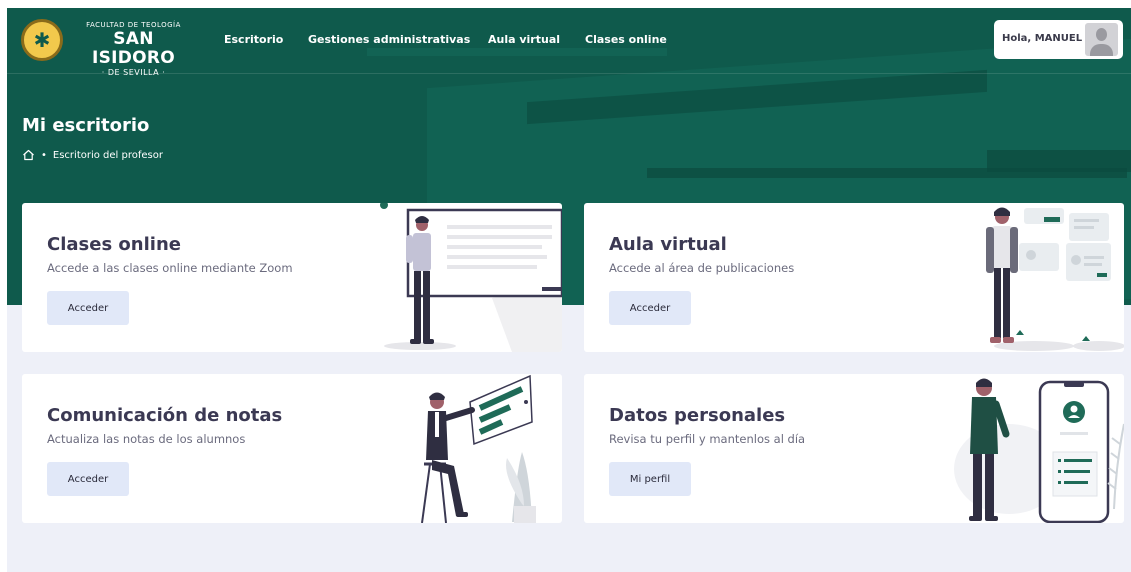 This screenshot has height=572, width=1131. I want to click on nav-escritorio: Escritorio, so click(253, 39).